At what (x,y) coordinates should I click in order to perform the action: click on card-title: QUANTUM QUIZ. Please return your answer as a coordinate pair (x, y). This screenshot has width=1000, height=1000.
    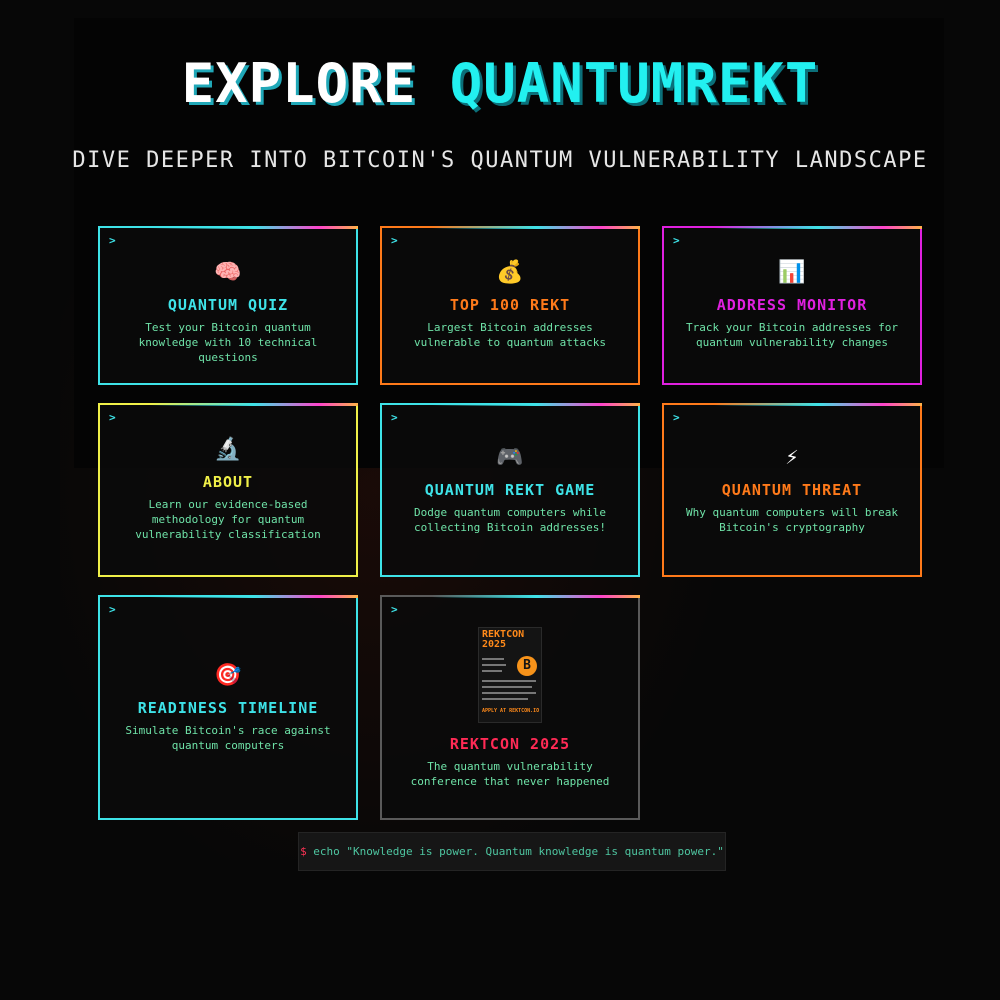
    Looking at the image, I should click on (228, 305).